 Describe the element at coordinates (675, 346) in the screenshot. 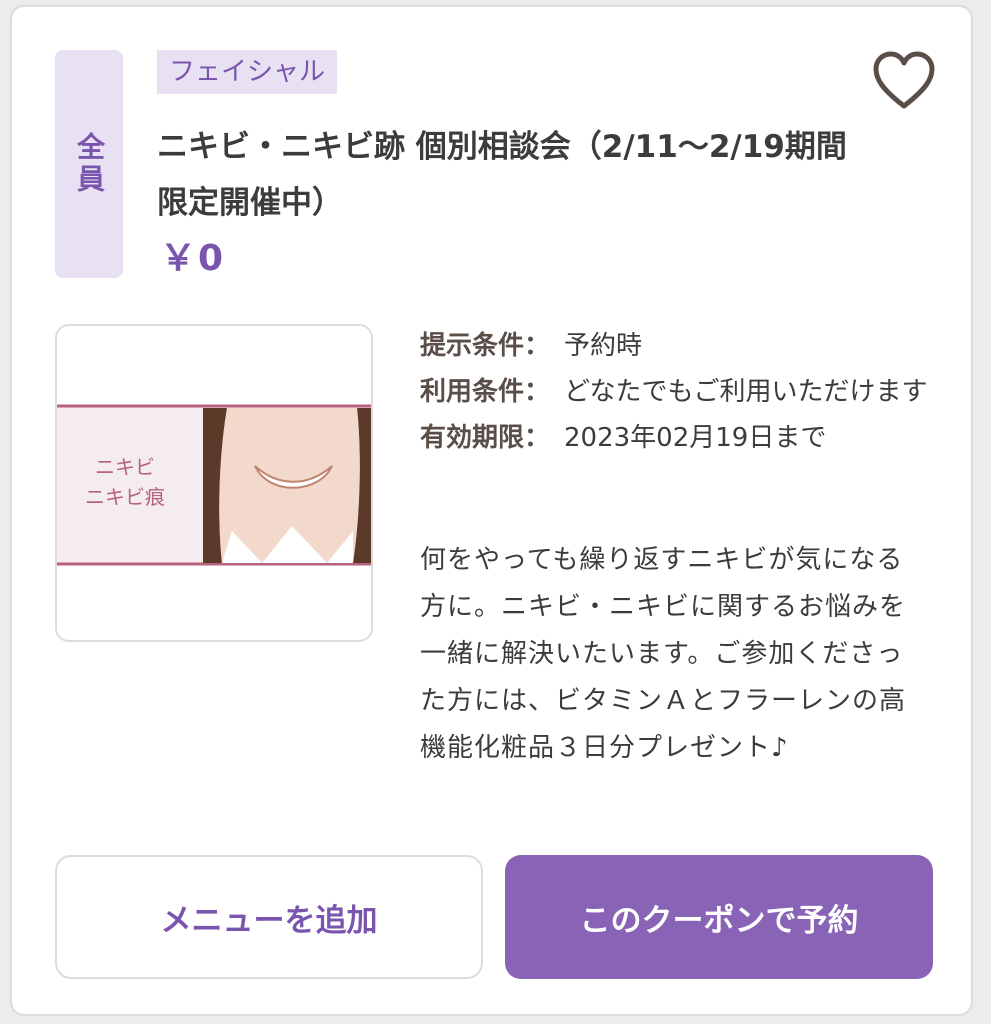

I see `condition-row-present: 提示条件： 予約時` at that location.